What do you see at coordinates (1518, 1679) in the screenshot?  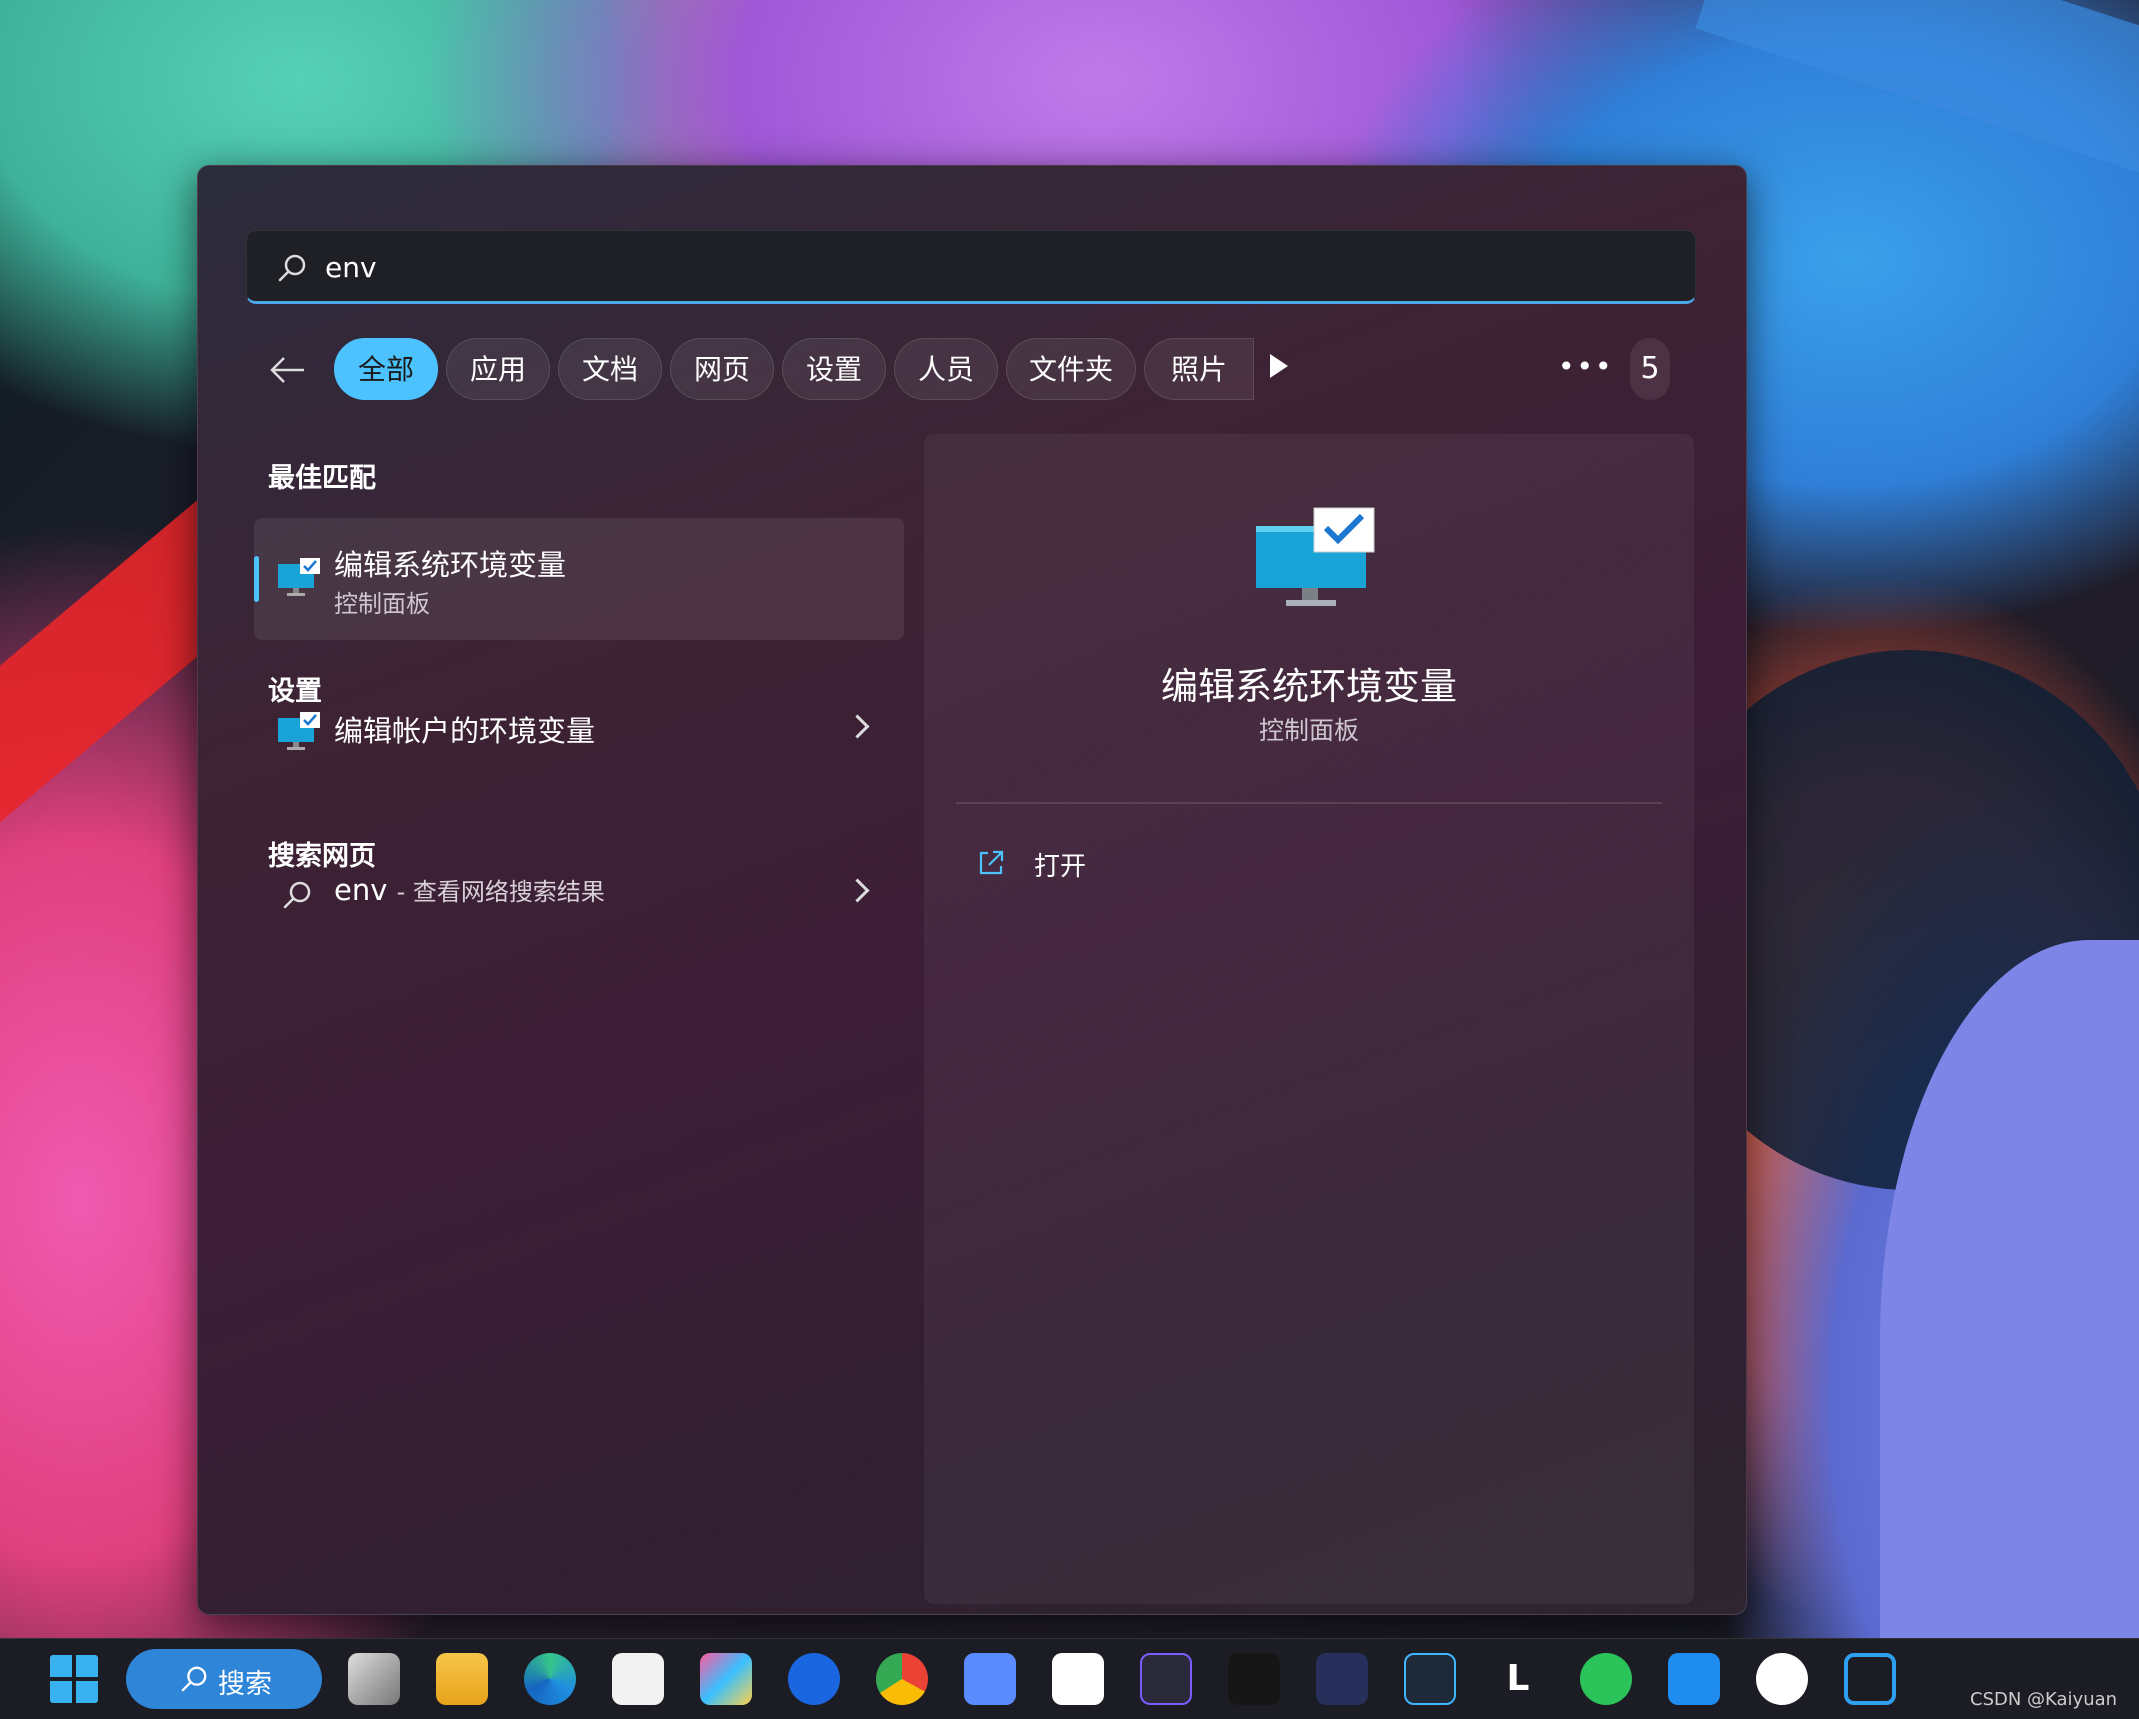 I see `l-icon: L` at bounding box center [1518, 1679].